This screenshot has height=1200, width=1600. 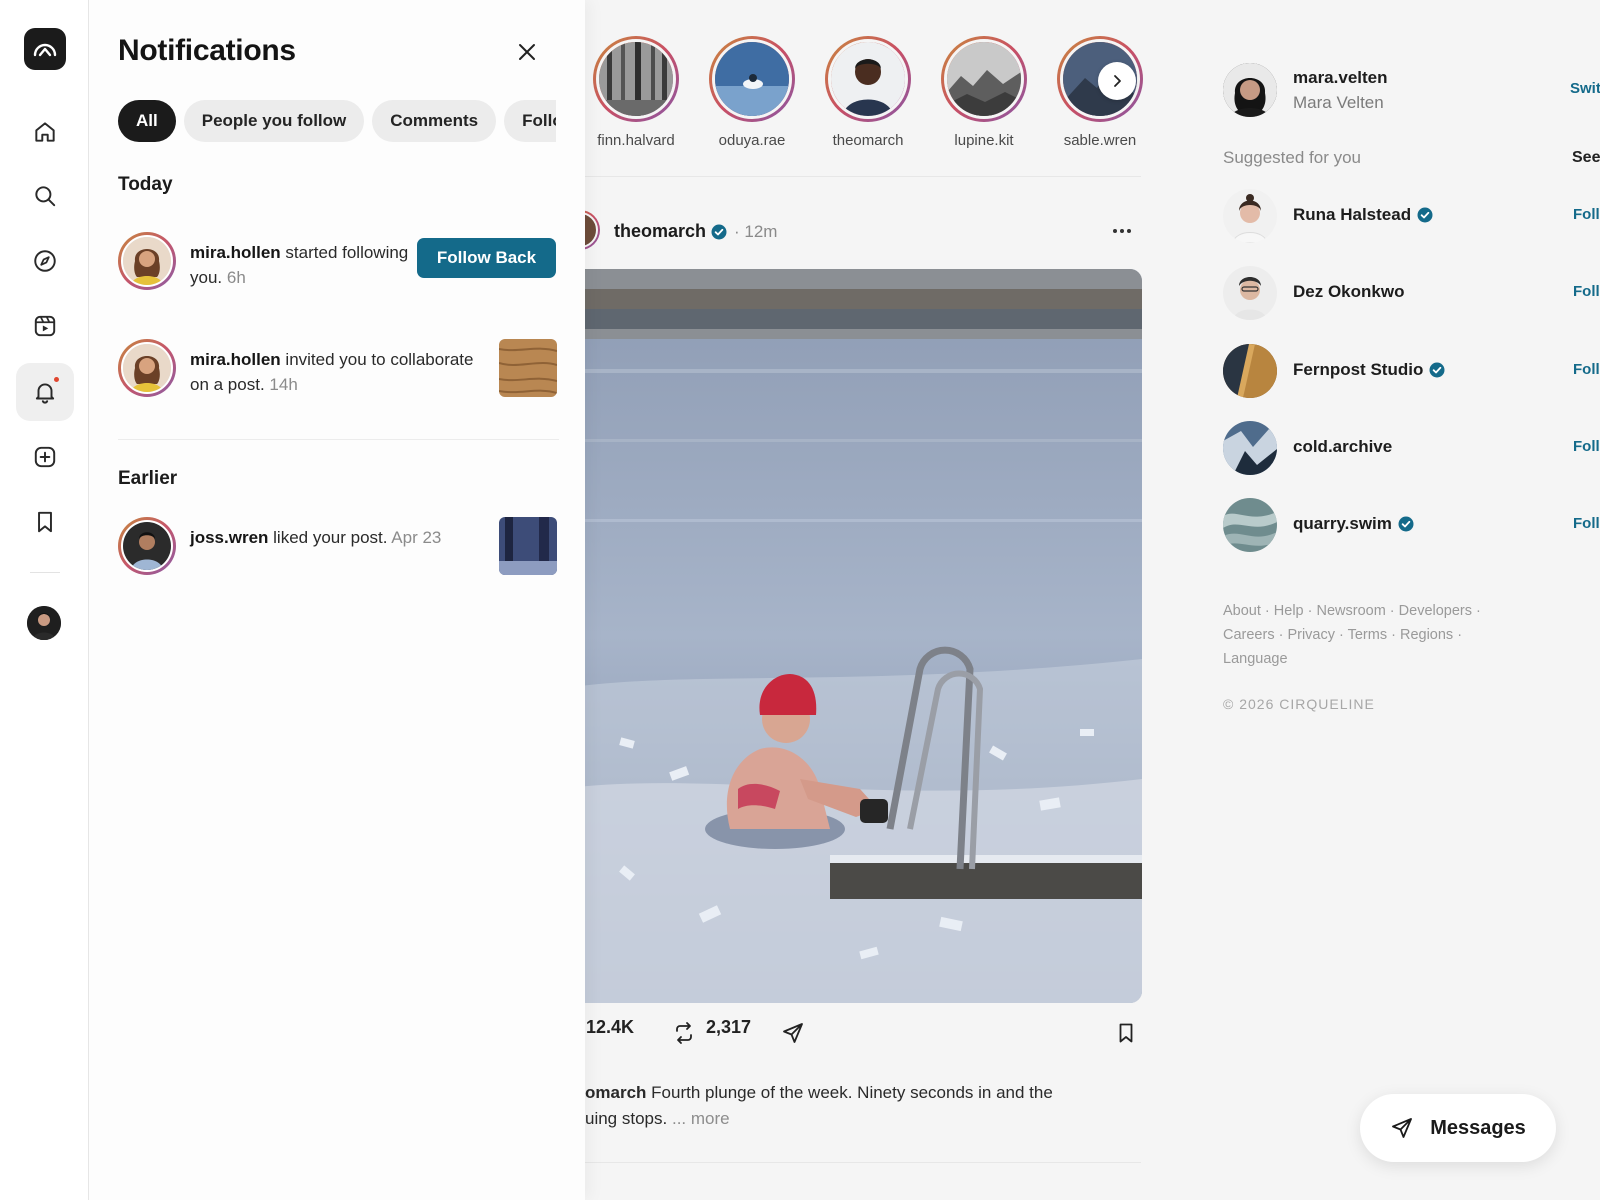 What do you see at coordinates (615, 1092) in the screenshot?
I see `caption-username: omarch` at bounding box center [615, 1092].